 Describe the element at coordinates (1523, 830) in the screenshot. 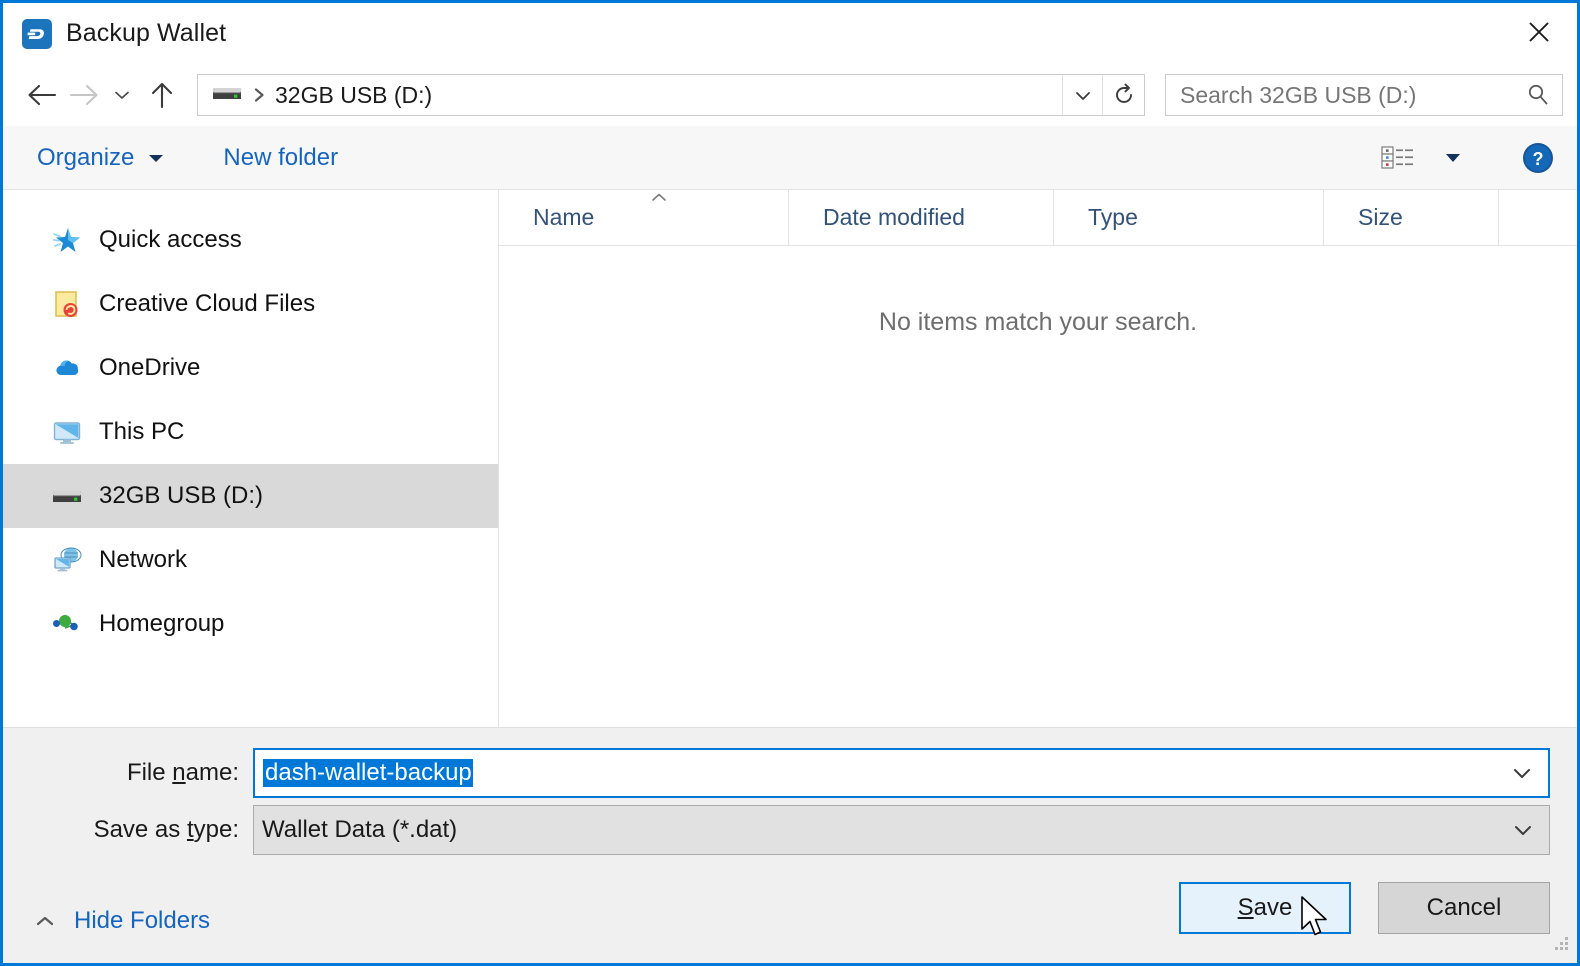

I see `filetype-chevron-down-icon` at that location.